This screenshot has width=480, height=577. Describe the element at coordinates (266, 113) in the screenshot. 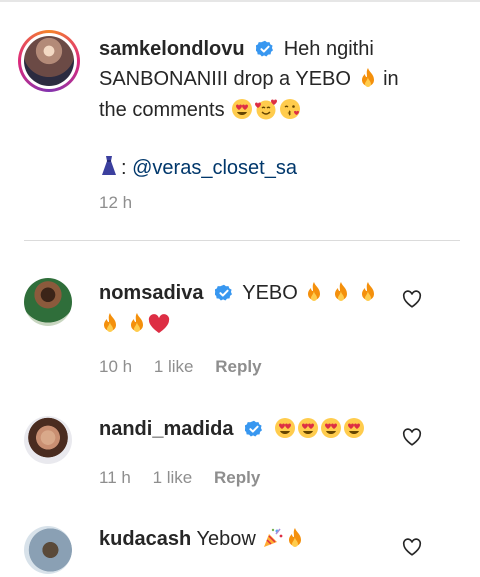

I see `smiling-face-with-hearts-emoji` at that location.